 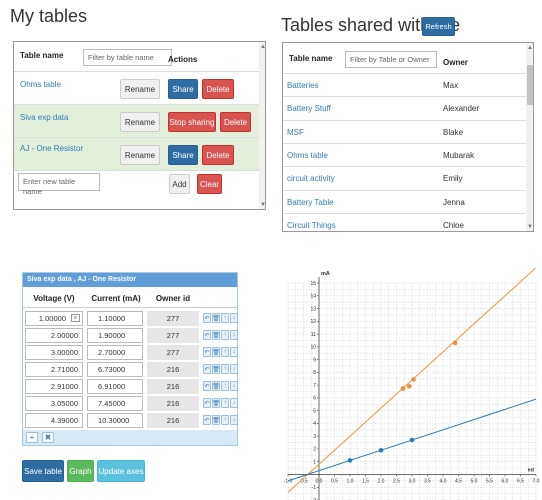 I want to click on voltage-cell: 3.05000, so click(x=54, y=403).